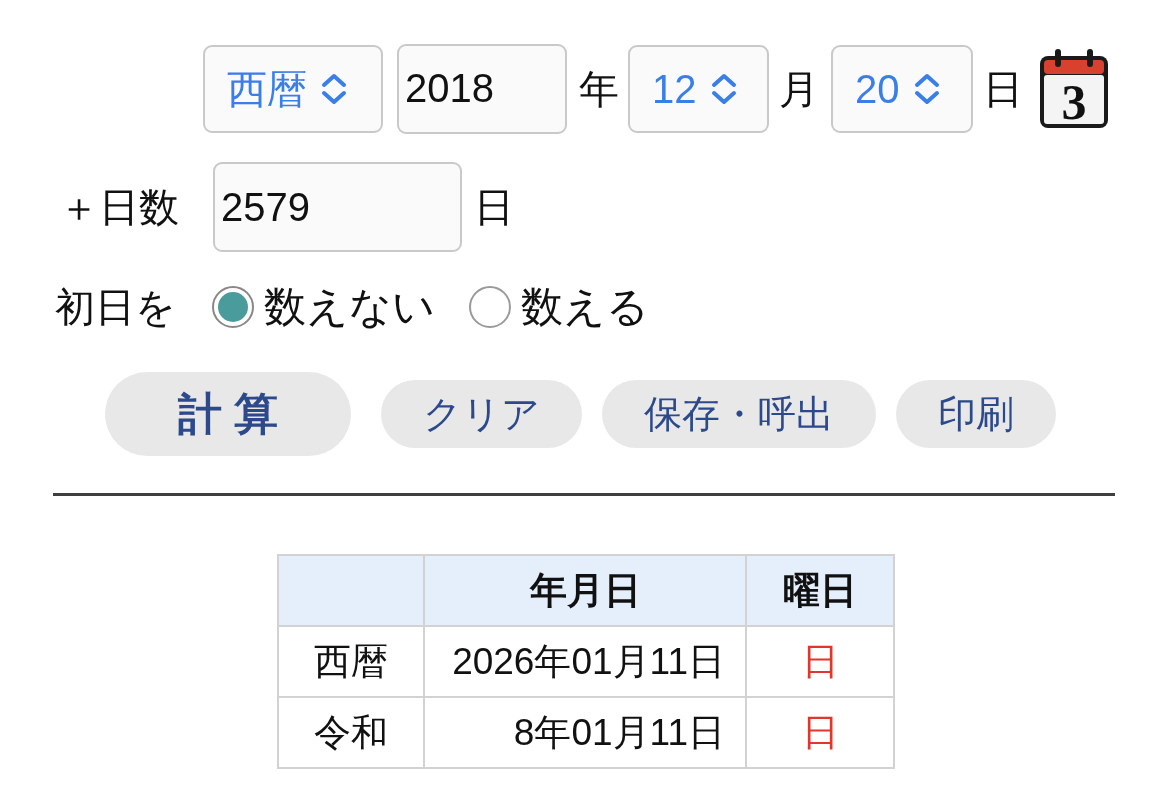 The height and width of the screenshot is (808, 1170). What do you see at coordinates (119, 207) in the screenshot?
I see `days-label: ＋日数` at bounding box center [119, 207].